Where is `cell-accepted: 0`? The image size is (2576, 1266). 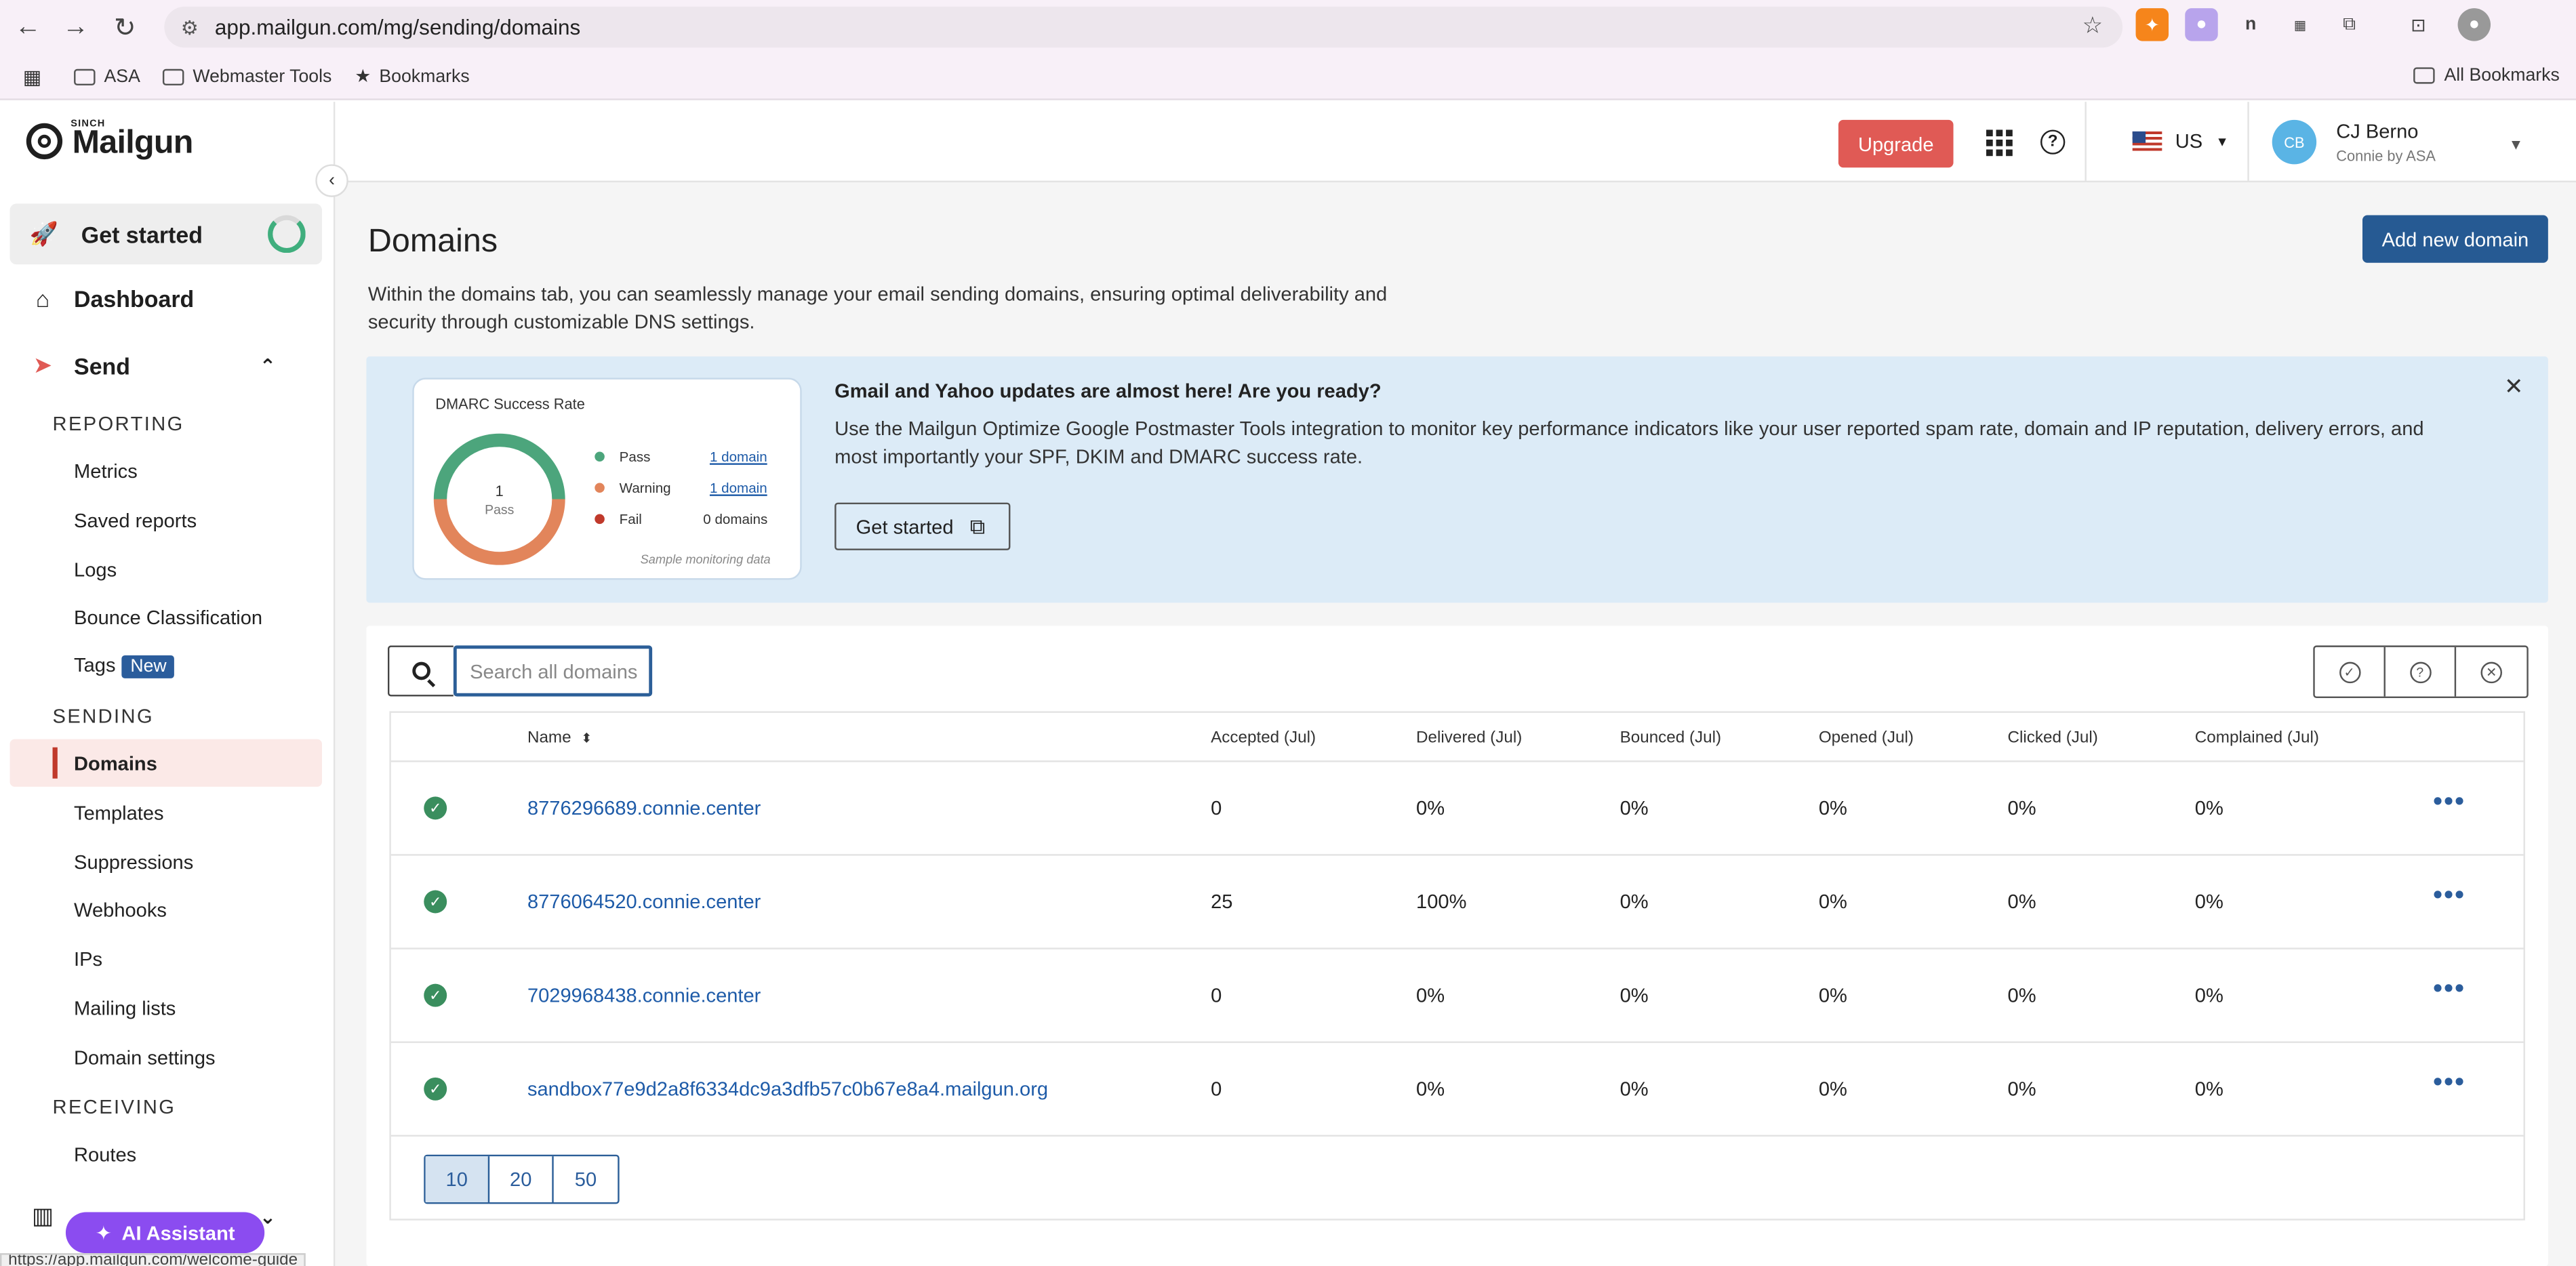 cell-accepted: 0 is located at coordinates (1216, 1089).